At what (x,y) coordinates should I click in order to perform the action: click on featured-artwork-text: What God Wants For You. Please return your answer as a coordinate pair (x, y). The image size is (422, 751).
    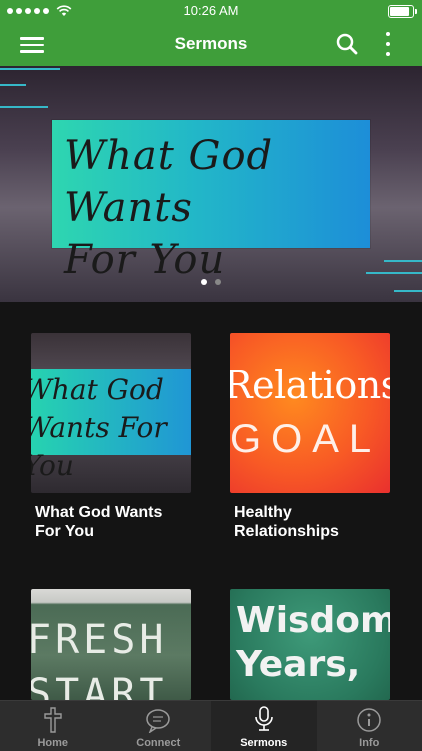
    Looking at the image, I should click on (213, 208).